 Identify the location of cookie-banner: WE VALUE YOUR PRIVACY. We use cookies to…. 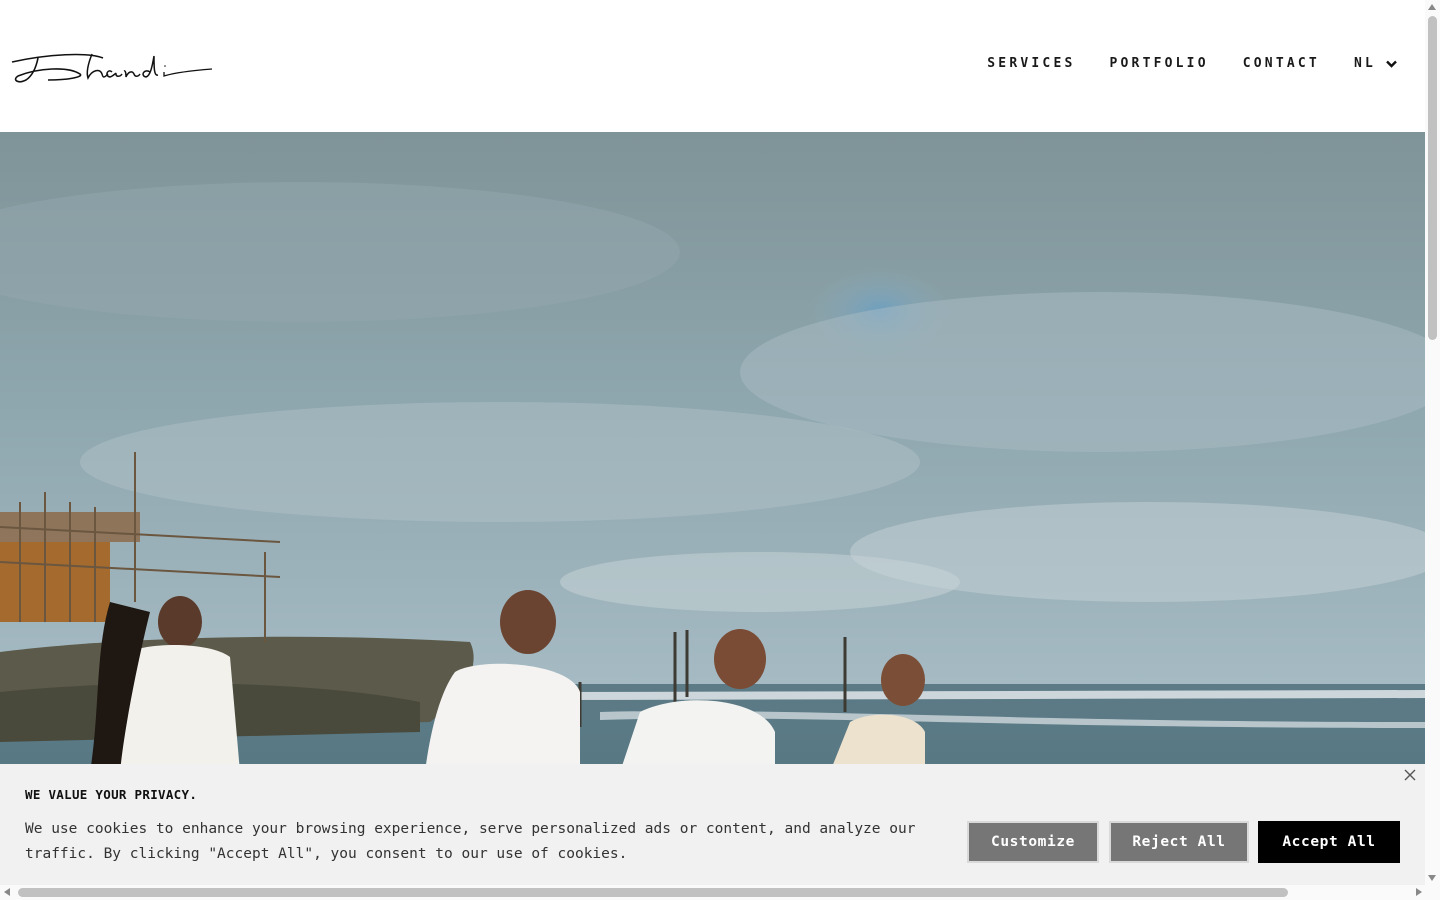
(712, 824).